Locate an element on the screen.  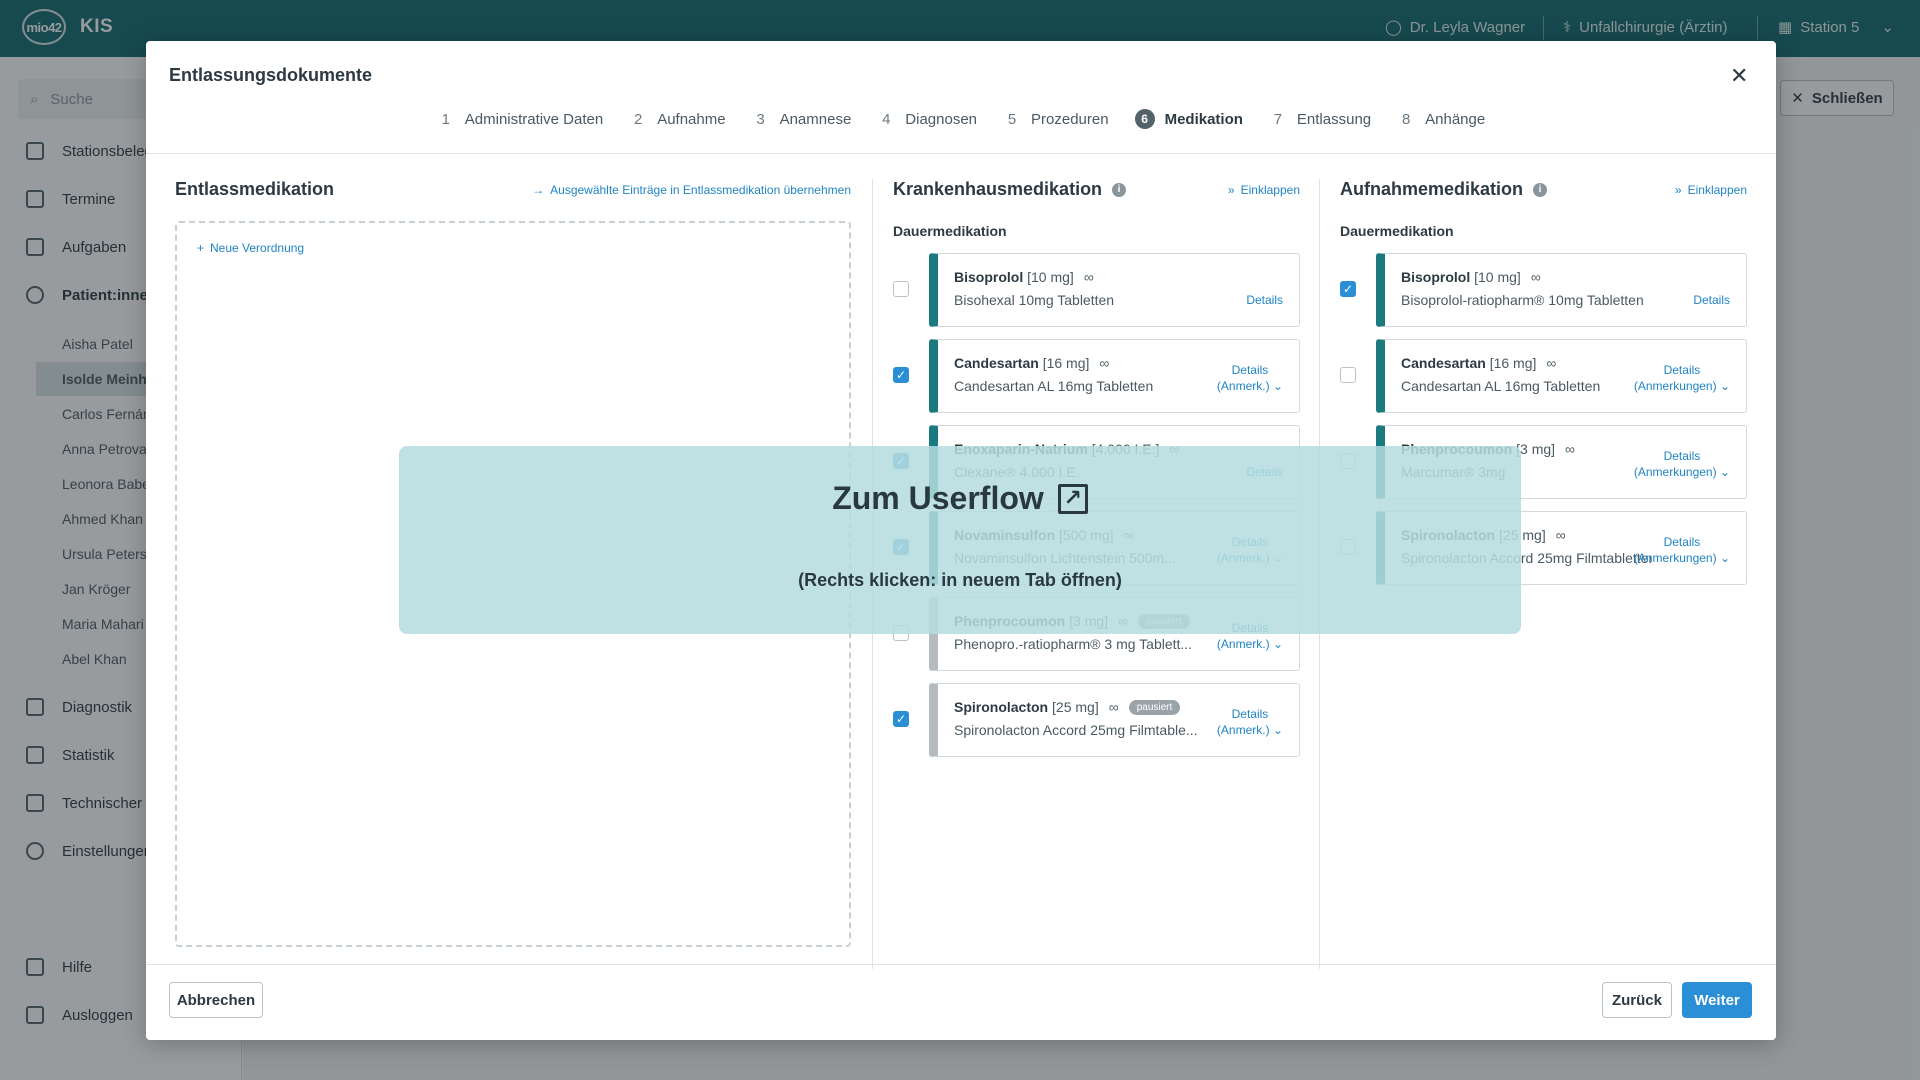
section-title: Aufnahmemedikation i is located at coordinates (1444, 189).